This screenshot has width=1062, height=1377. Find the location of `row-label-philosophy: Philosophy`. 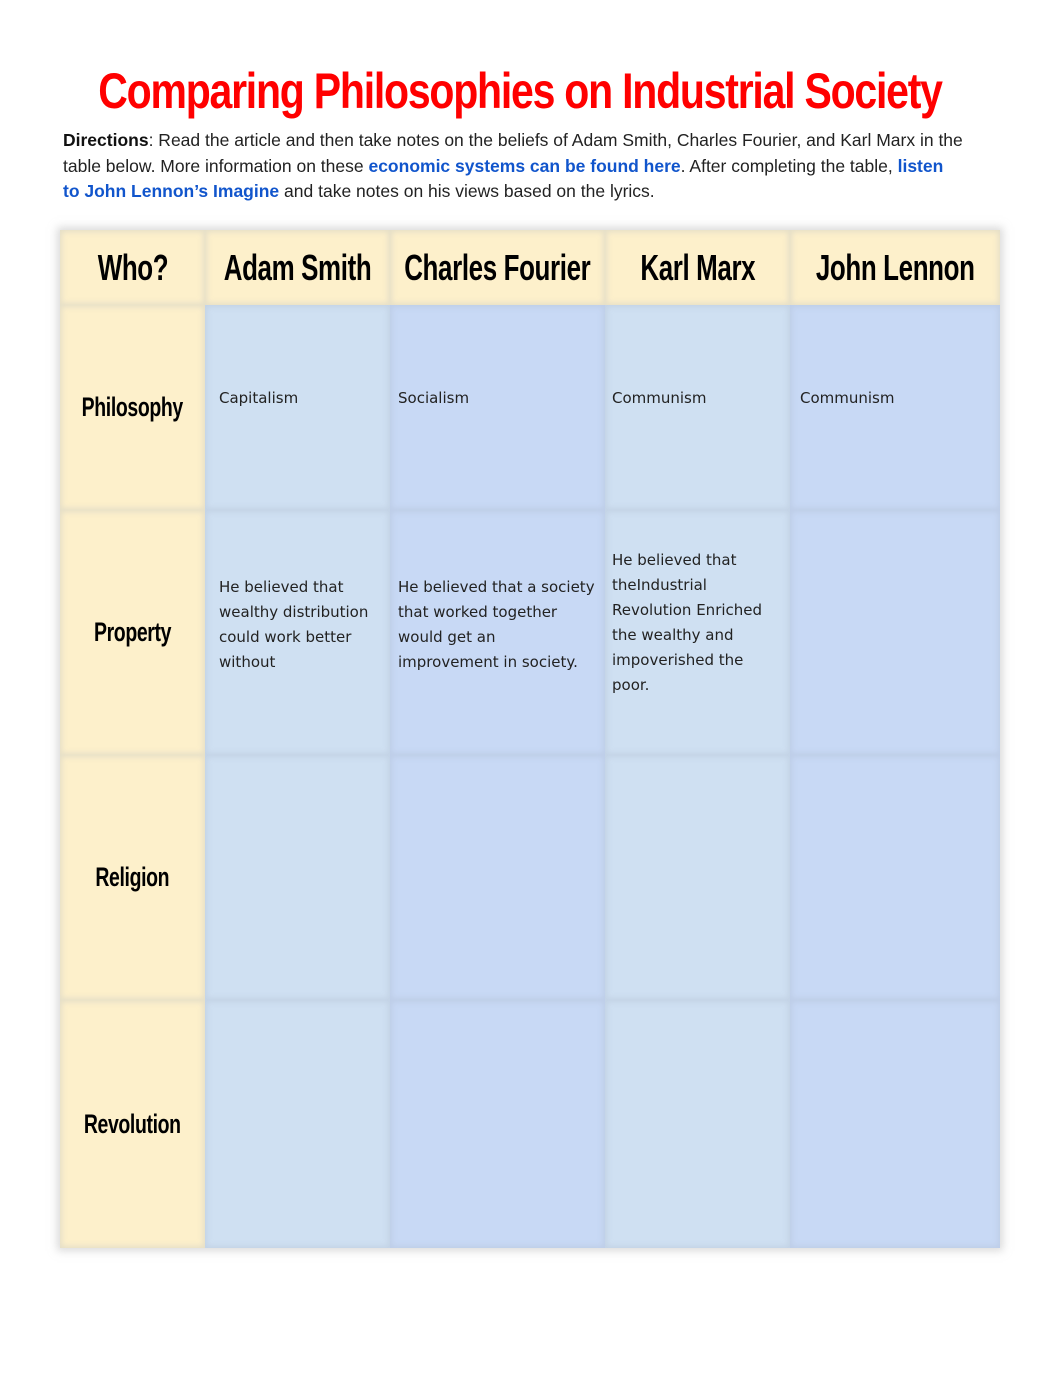

row-label-philosophy: Philosophy is located at coordinates (132, 407).